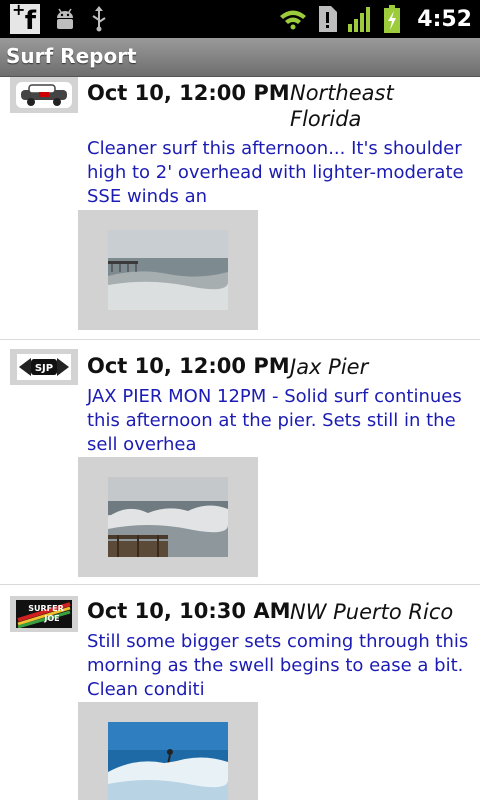  Describe the element at coordinates (293, 20) in the screenshot. I see `wifi-icon` at that location.